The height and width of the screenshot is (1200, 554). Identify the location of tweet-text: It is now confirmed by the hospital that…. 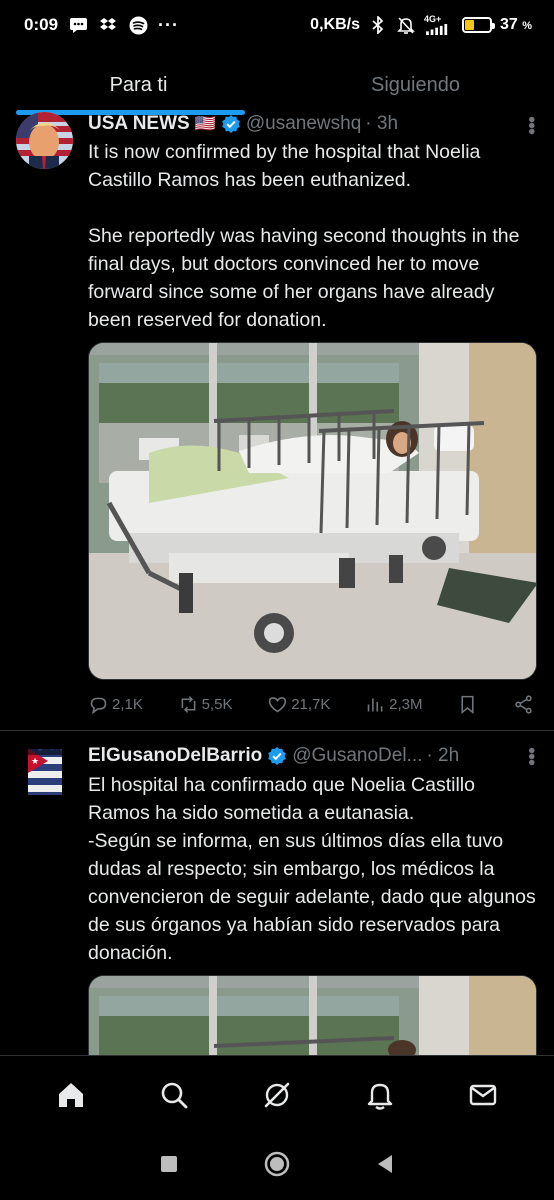
(304, 236).